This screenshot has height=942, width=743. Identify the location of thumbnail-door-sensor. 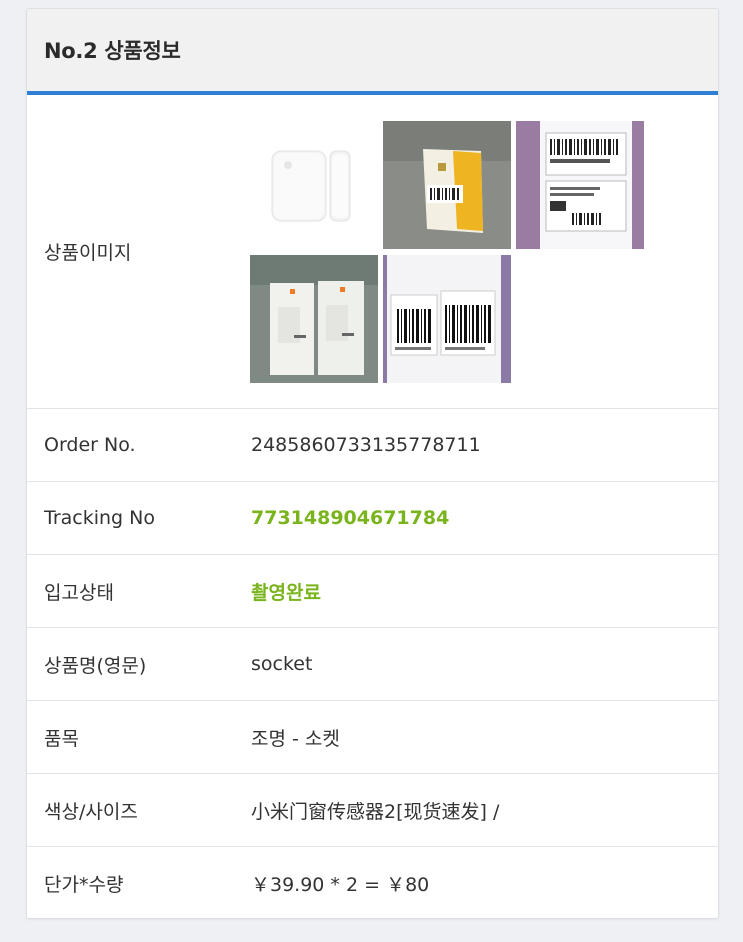
(314, 184).